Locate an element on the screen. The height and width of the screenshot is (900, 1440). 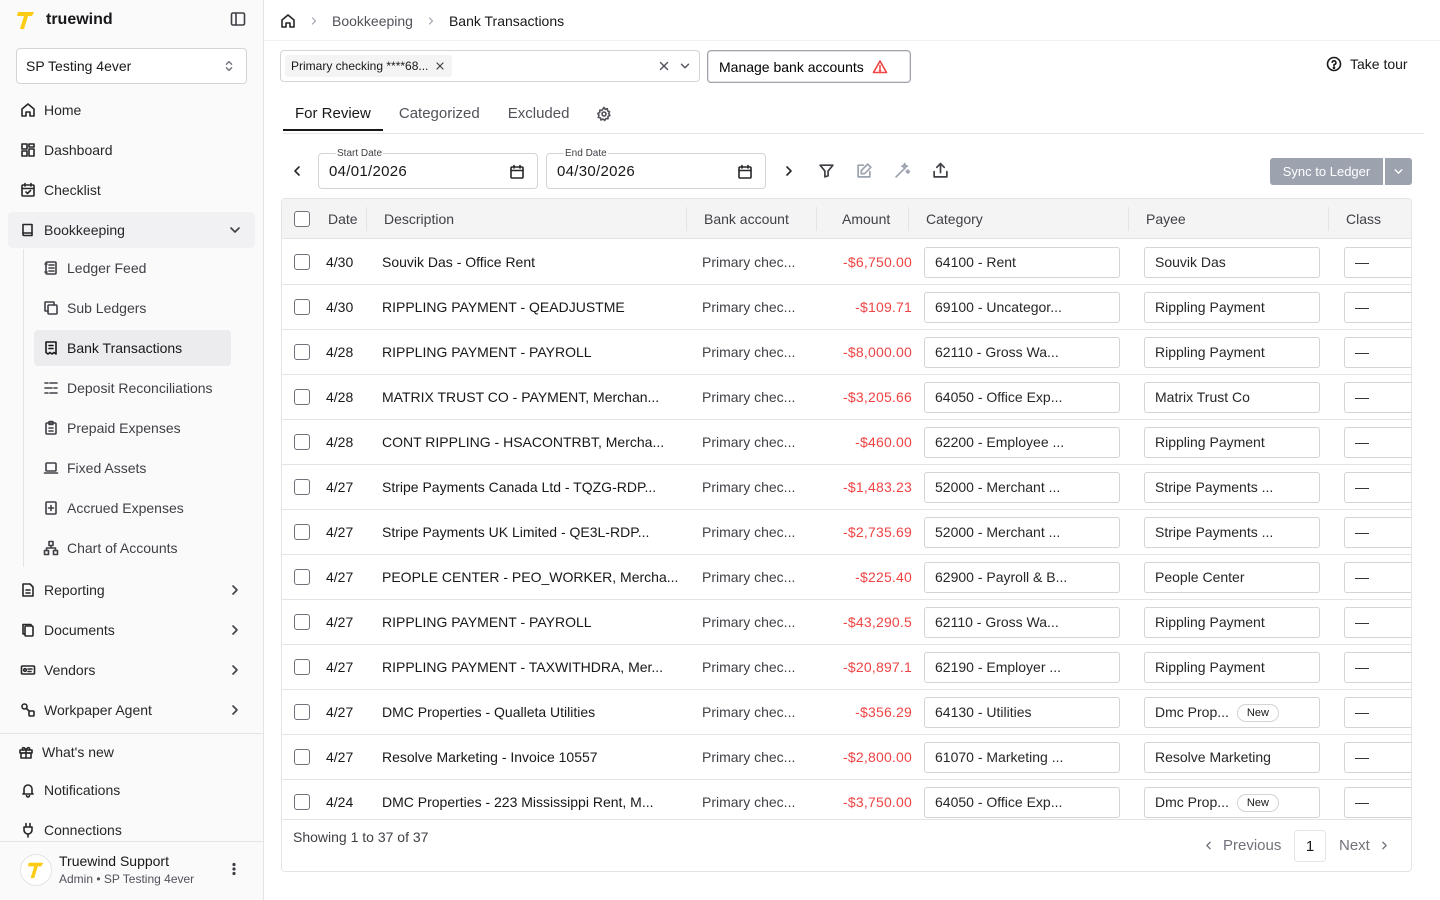
edit-icon is located at coordinates (864, 170).